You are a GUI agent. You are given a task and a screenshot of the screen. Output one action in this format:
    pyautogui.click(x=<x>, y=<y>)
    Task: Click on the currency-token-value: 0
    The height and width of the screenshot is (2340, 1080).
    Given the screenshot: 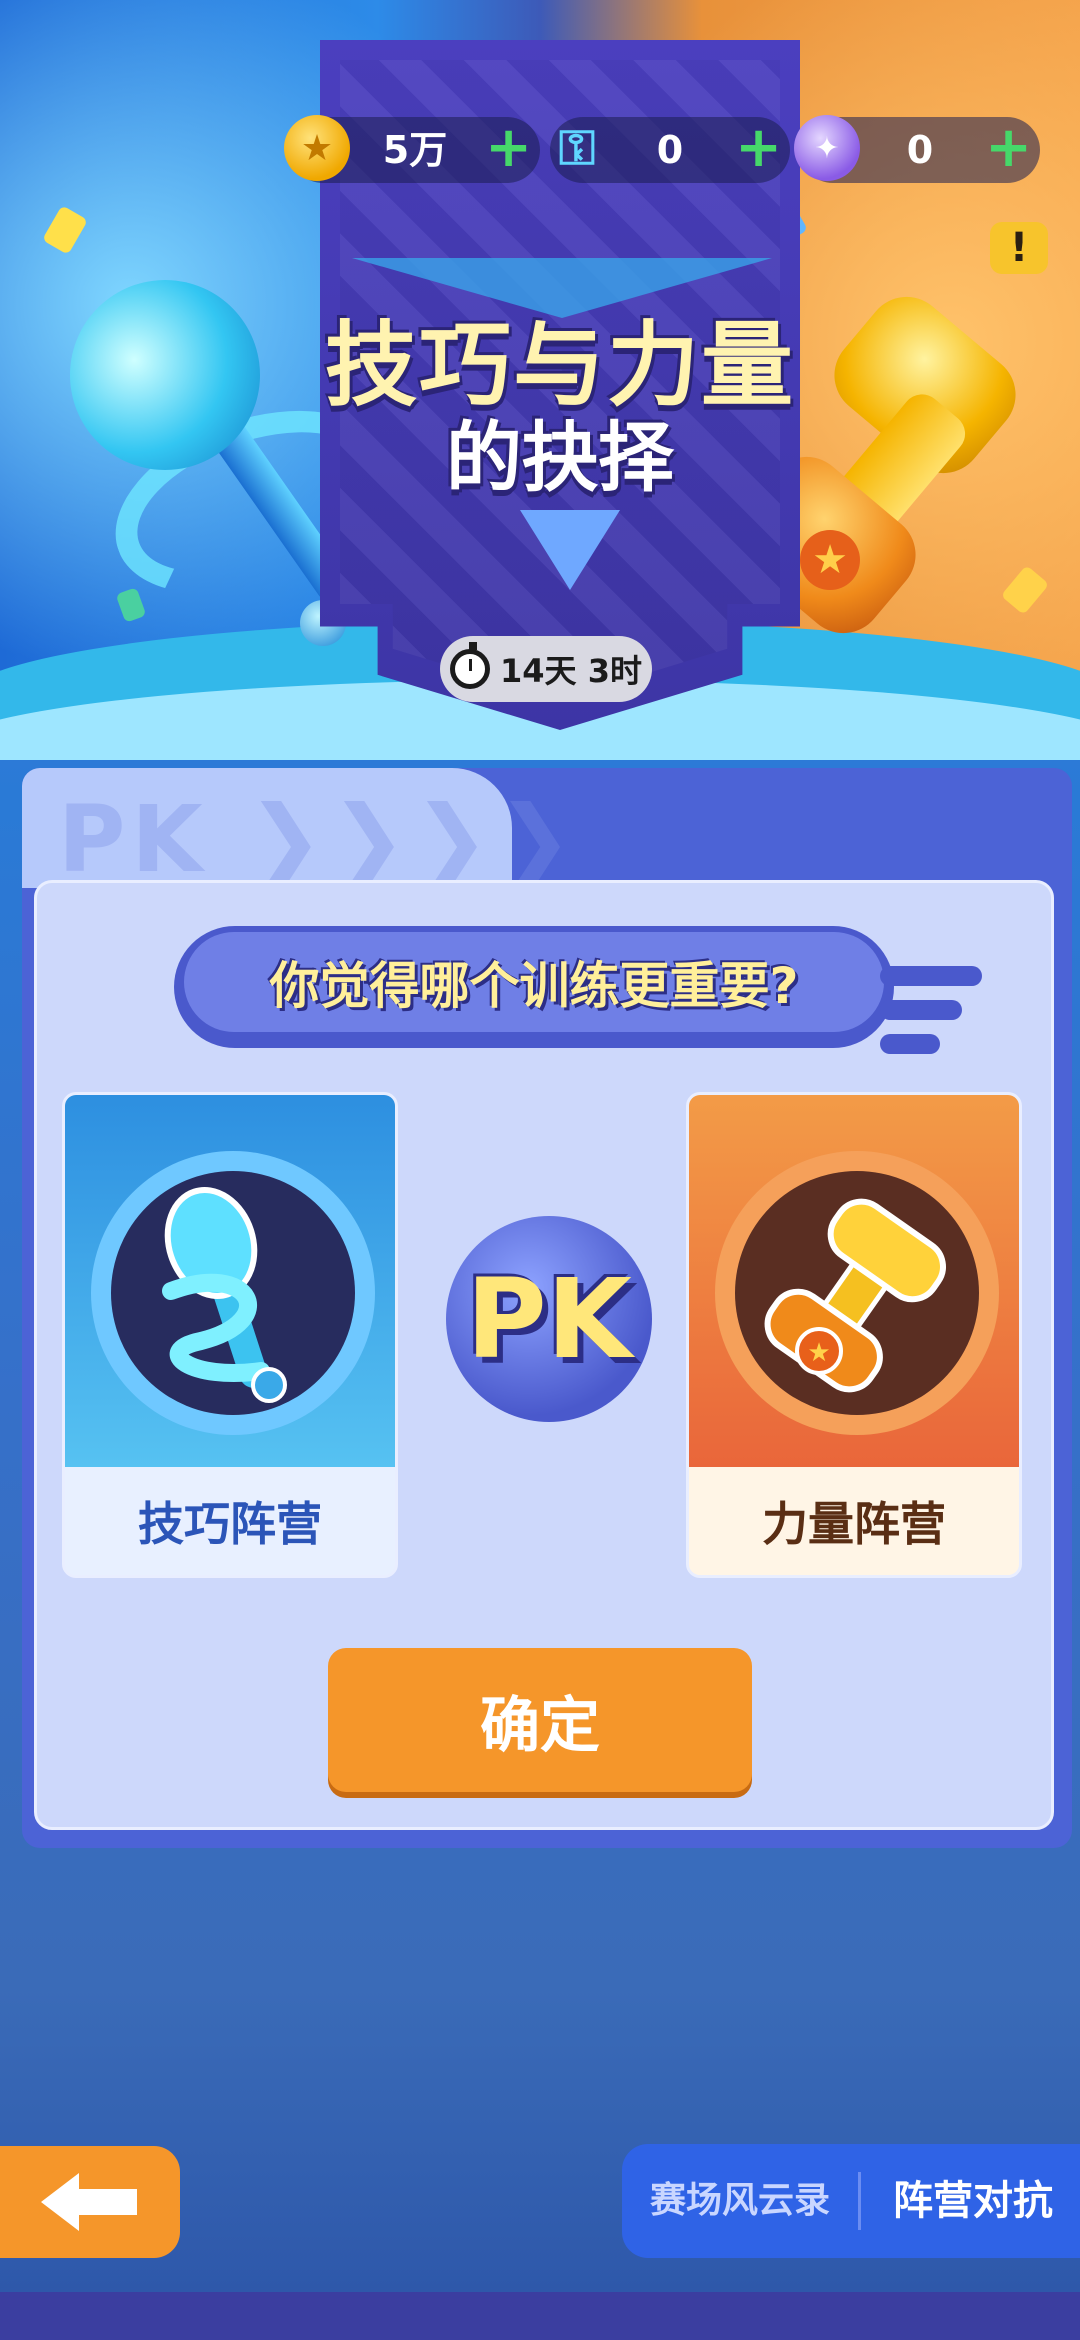 What is the action you would take?
    pyautogui.click(x=920, y=150)
    